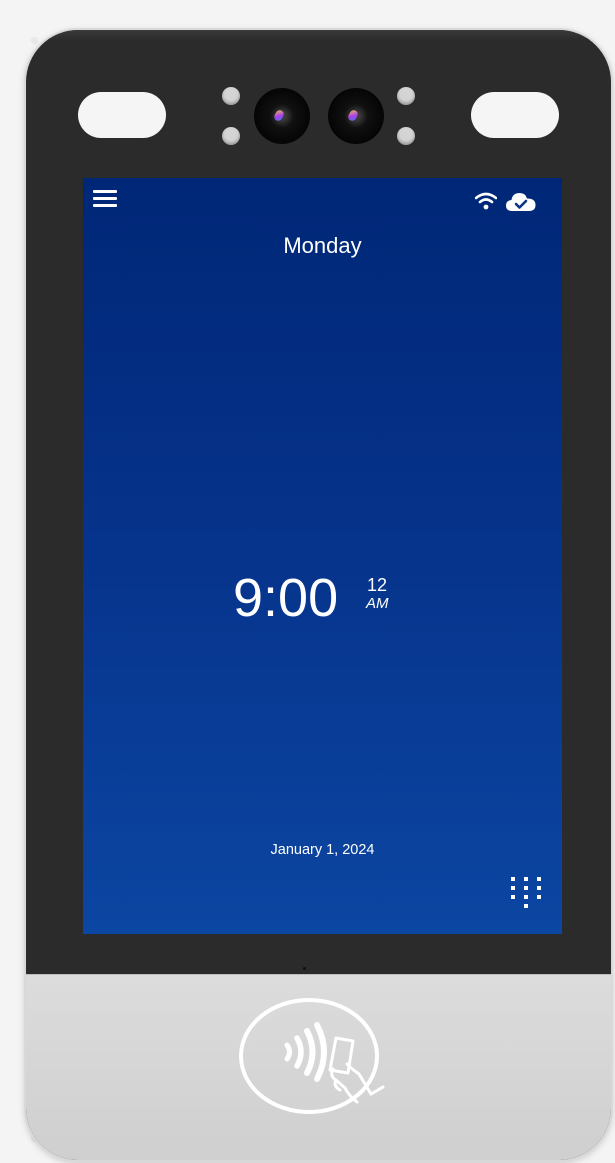 The width and height of the screenshot is (615, 1163). Describe the element at coordinates (105, 200) in the screenshot. I see `menu-icon` at that location.